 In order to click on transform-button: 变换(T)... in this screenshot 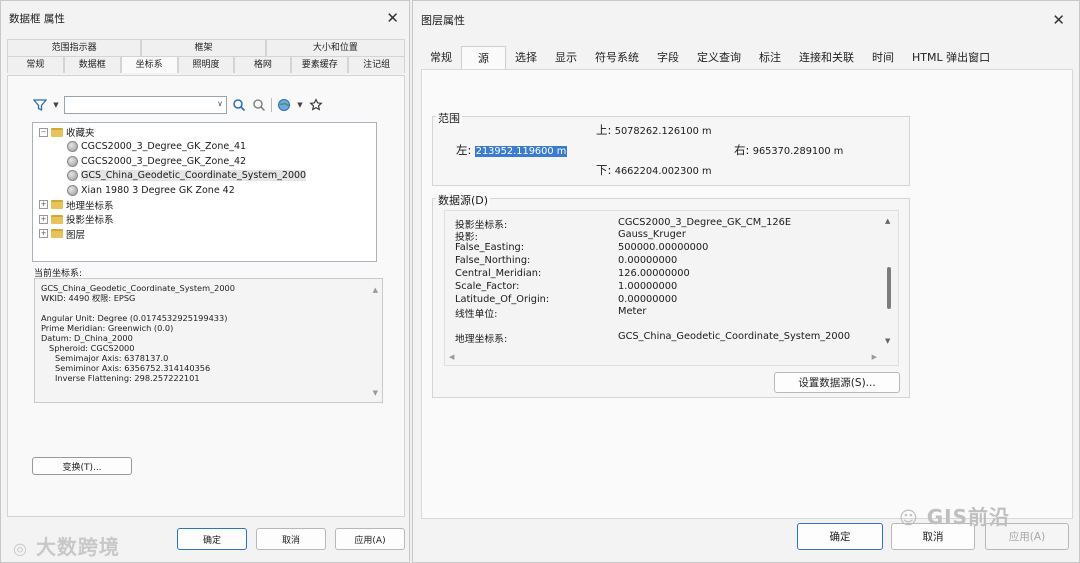, I will do `click(82, 466)`.